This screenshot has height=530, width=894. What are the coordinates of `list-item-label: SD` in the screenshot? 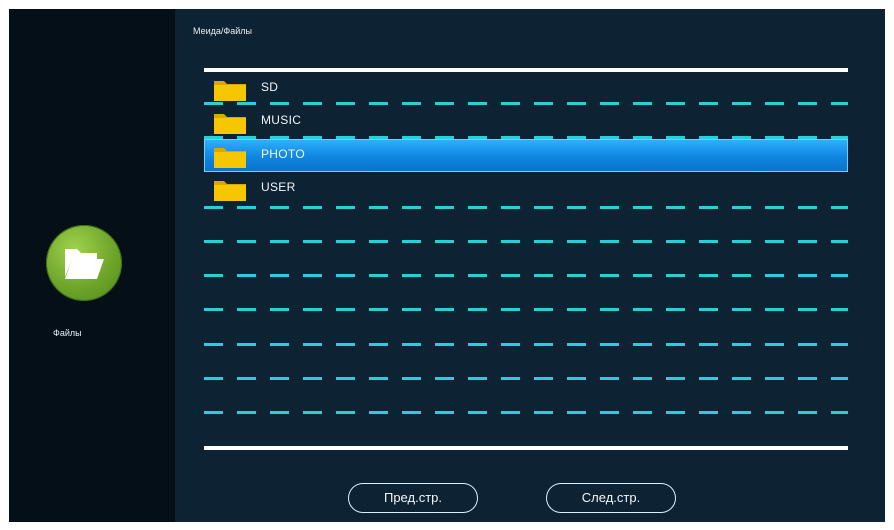 It's located at (270, 87).